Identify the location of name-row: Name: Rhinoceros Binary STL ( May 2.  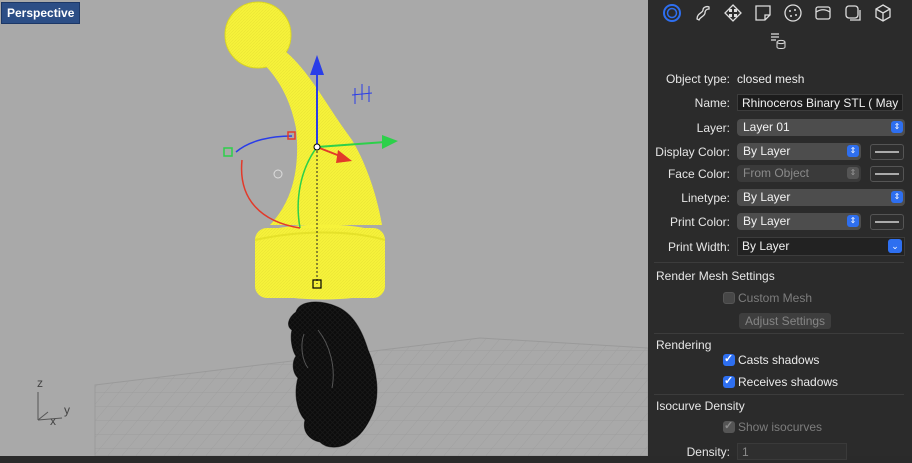
(780, 103).